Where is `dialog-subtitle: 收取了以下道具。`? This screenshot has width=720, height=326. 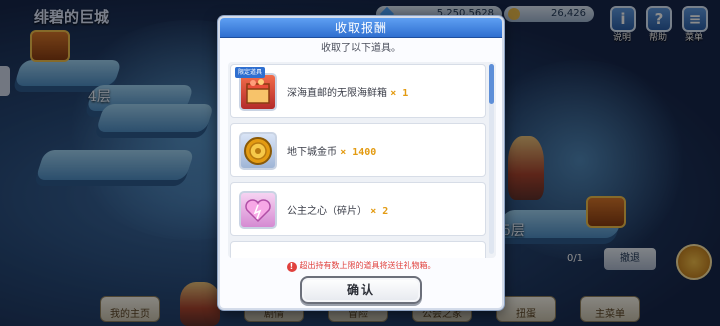 dialog-subtitle: 收取了以下道具。 is located at coordinates (361, 48).